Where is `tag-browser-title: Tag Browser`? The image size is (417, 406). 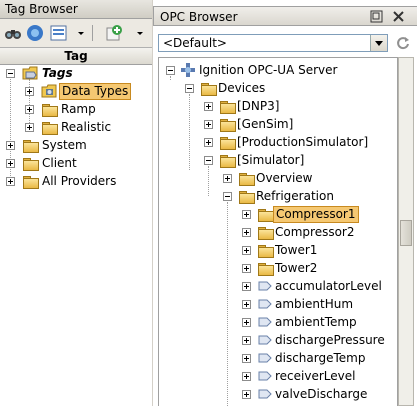
tag-browser-title: Tag Browser is located at coordinates (41, 9).